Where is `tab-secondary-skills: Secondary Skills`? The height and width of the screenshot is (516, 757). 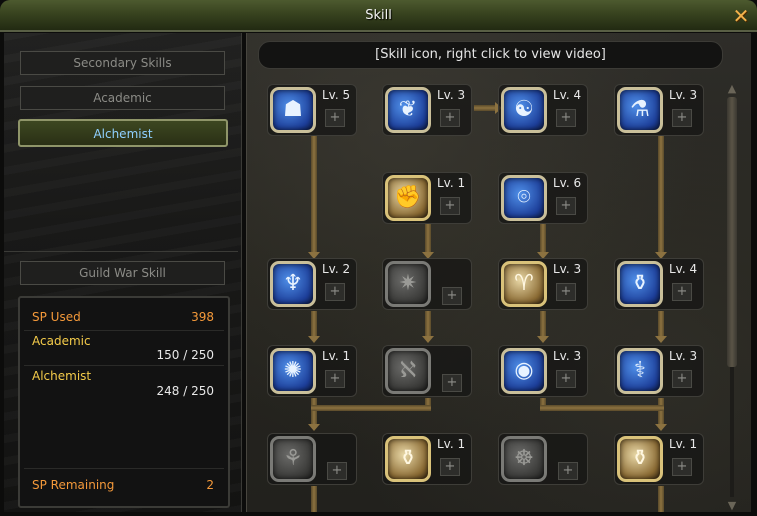
tab-secondary-skills: Secondary Skills is located at coordinates (122, 63).